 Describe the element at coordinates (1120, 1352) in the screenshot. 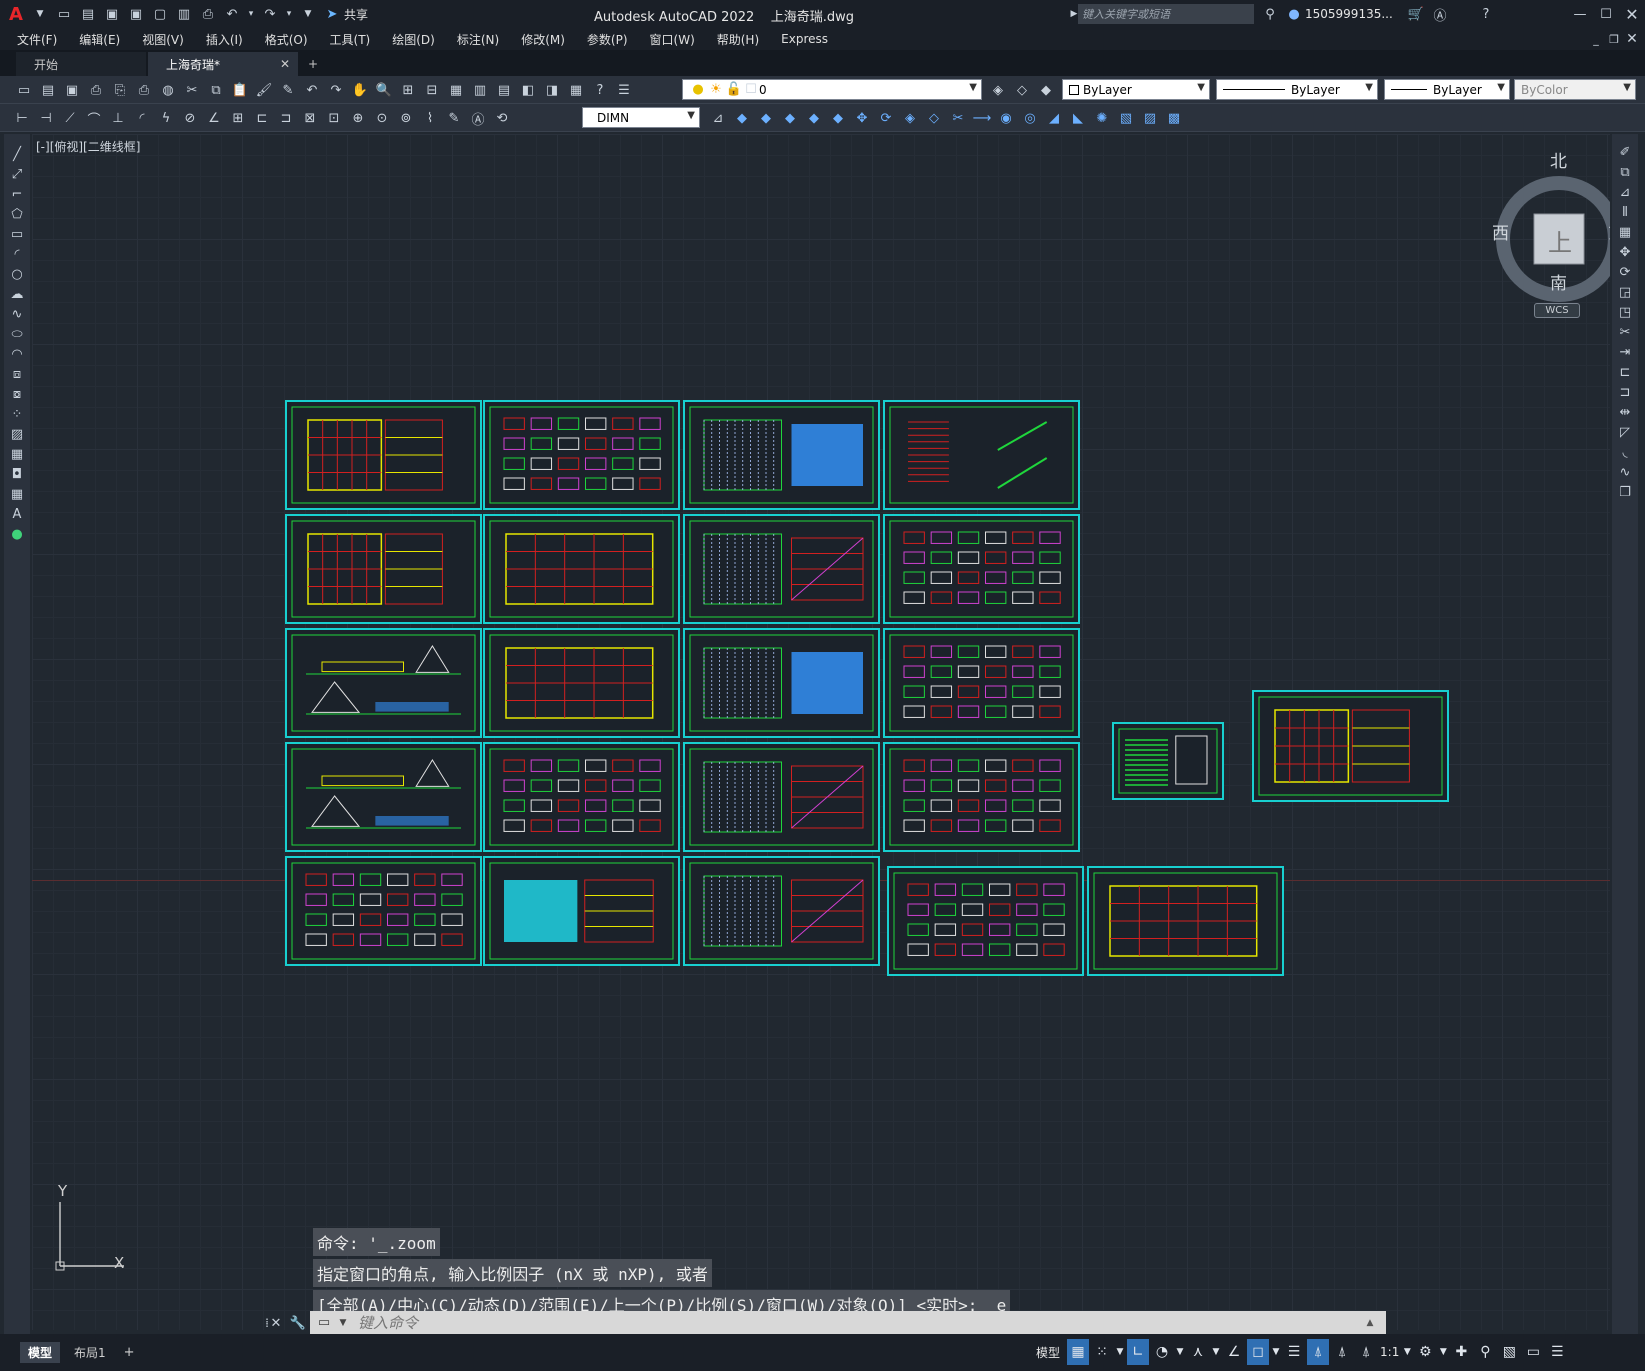

I see `snap-dropdown-icon: ▼` at that location.